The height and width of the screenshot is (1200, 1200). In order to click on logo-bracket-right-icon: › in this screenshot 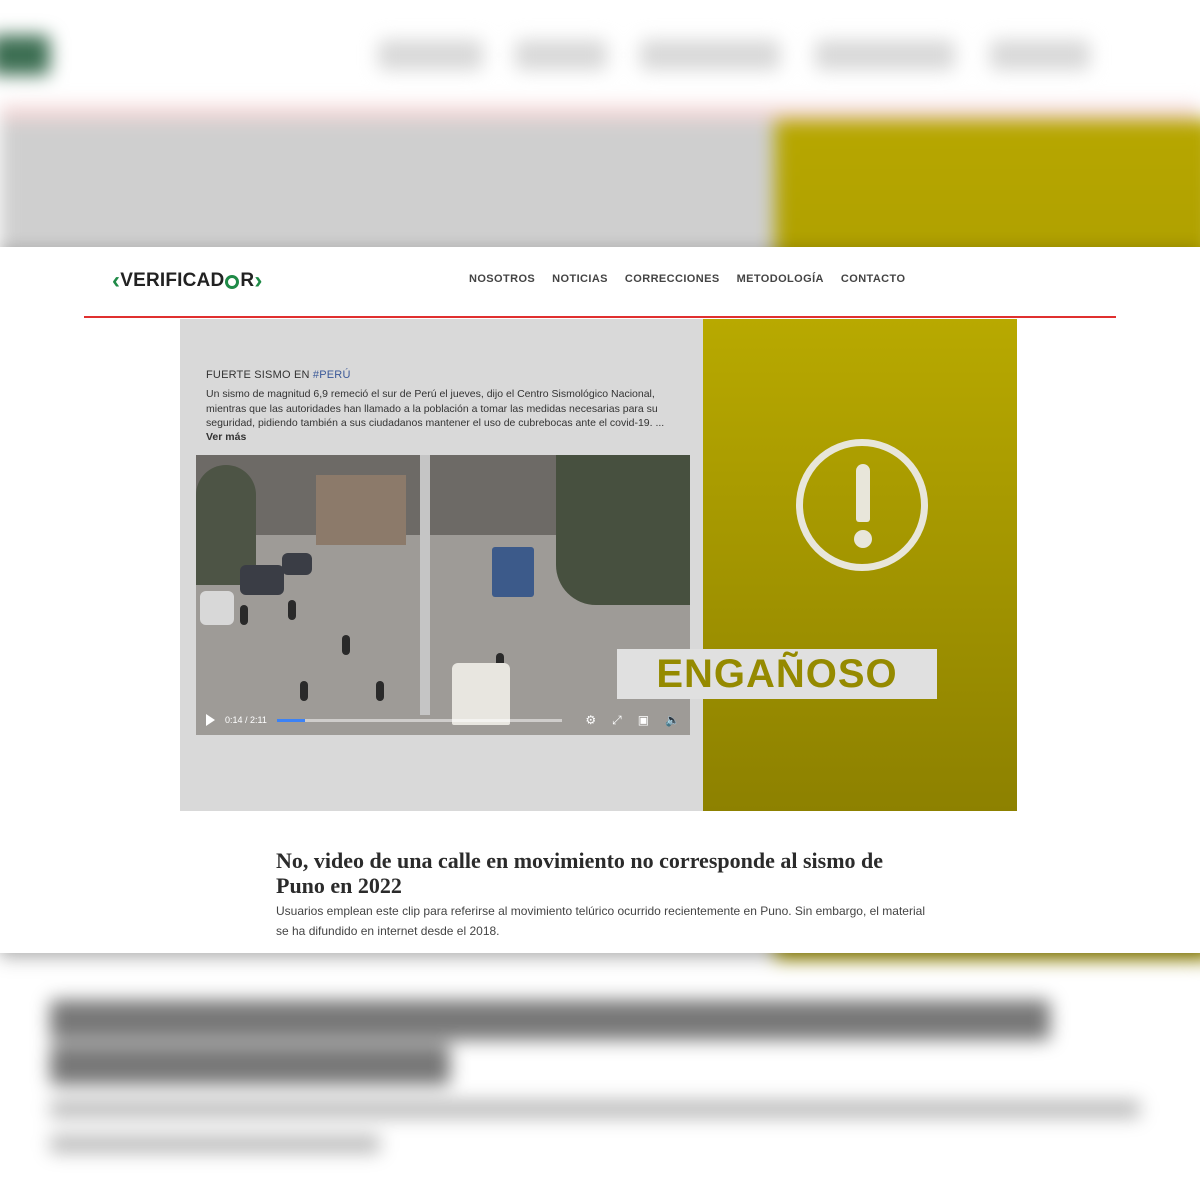, I will do `click(258, 280)`.